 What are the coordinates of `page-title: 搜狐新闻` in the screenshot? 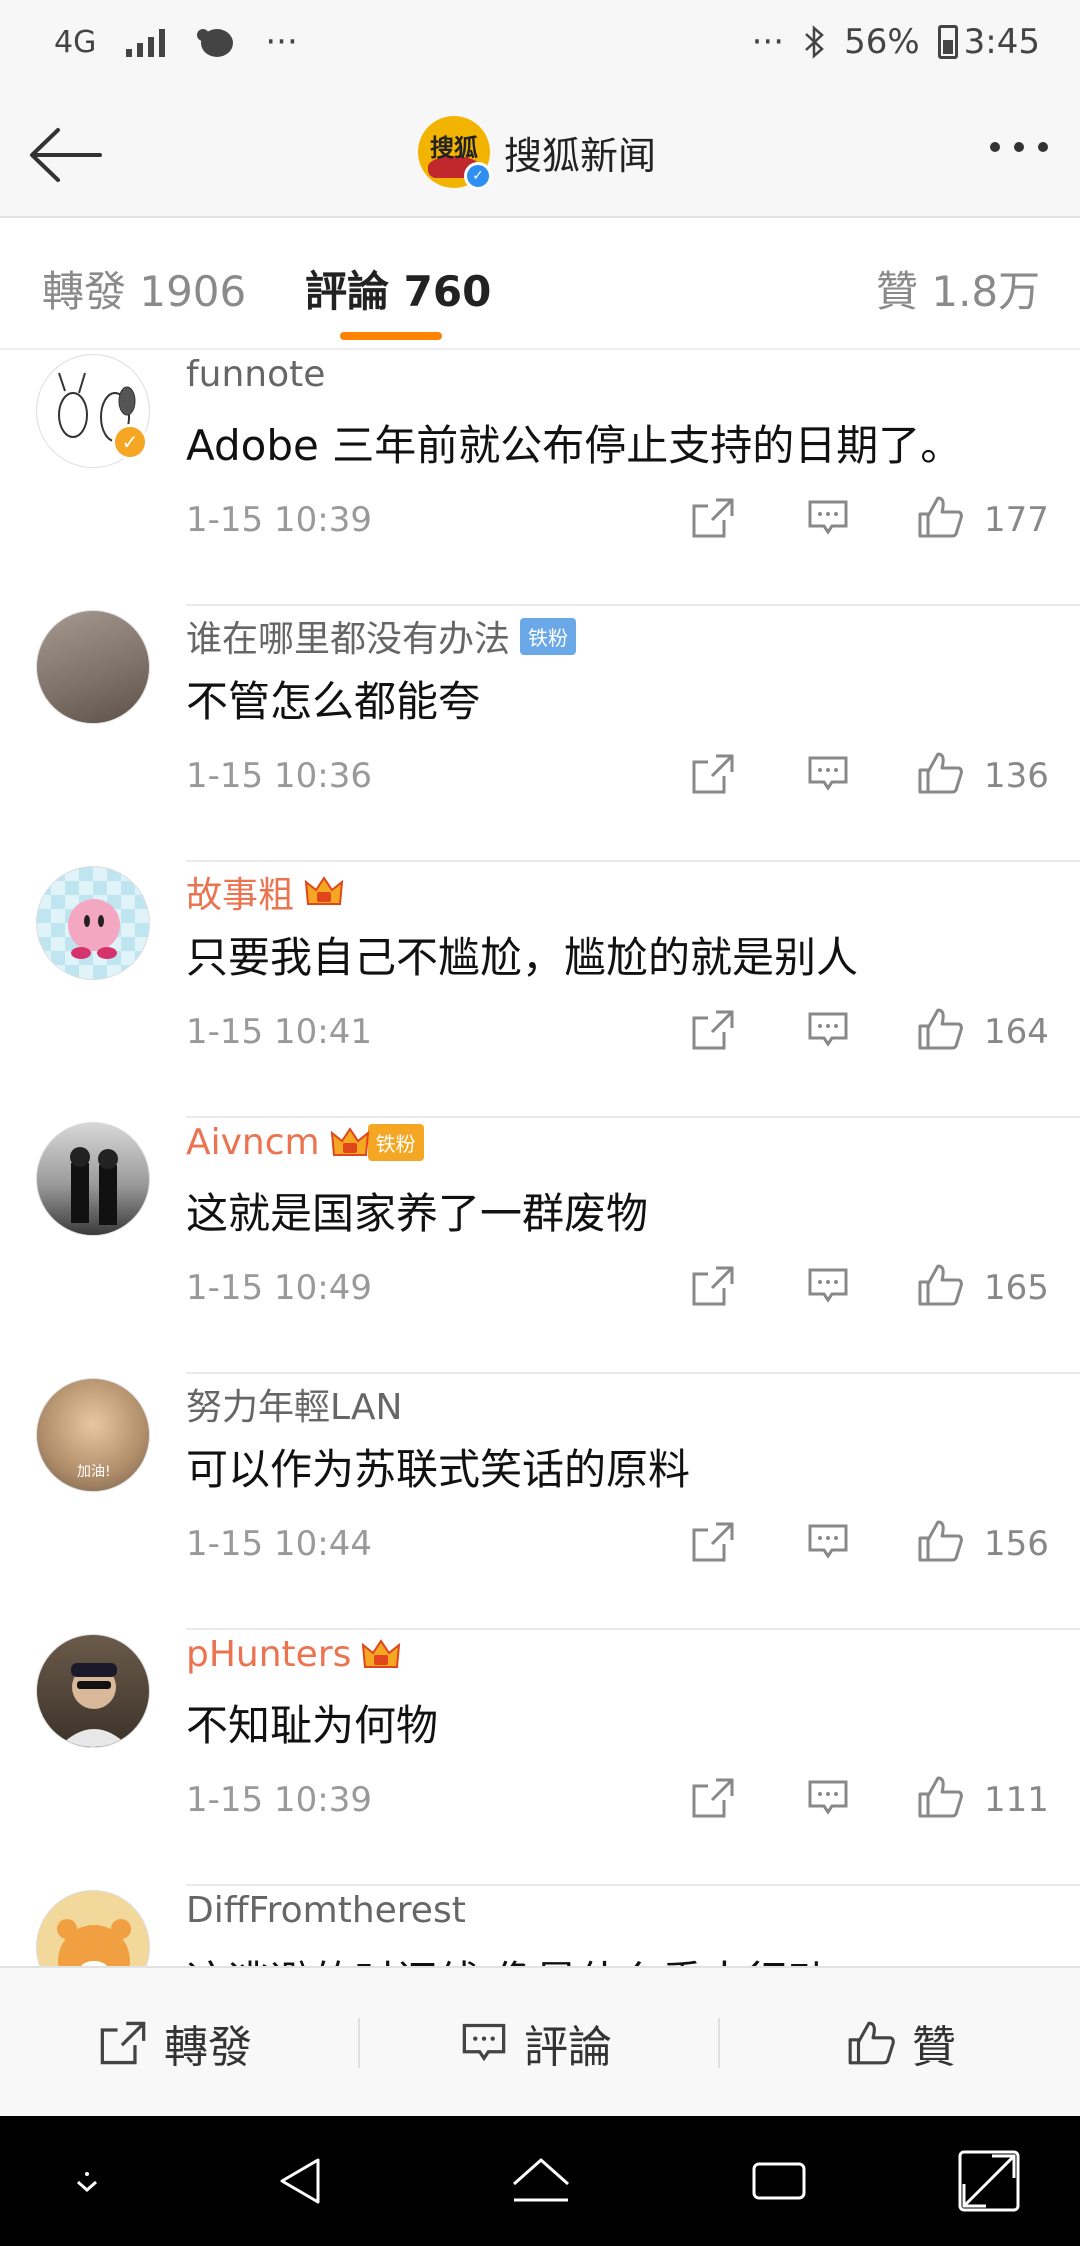 It's located at (580, 155).